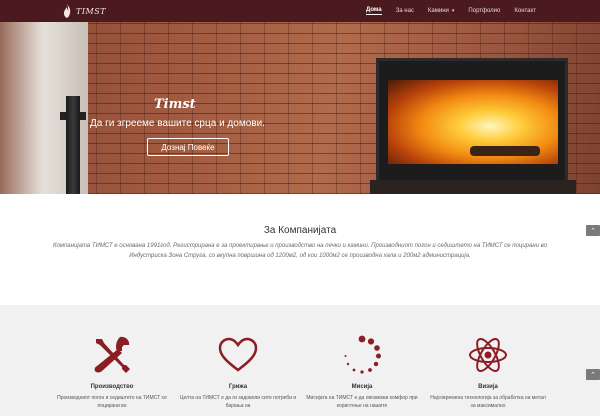  I want to click on nav-item-label: Портфолио, so click(484, 11).